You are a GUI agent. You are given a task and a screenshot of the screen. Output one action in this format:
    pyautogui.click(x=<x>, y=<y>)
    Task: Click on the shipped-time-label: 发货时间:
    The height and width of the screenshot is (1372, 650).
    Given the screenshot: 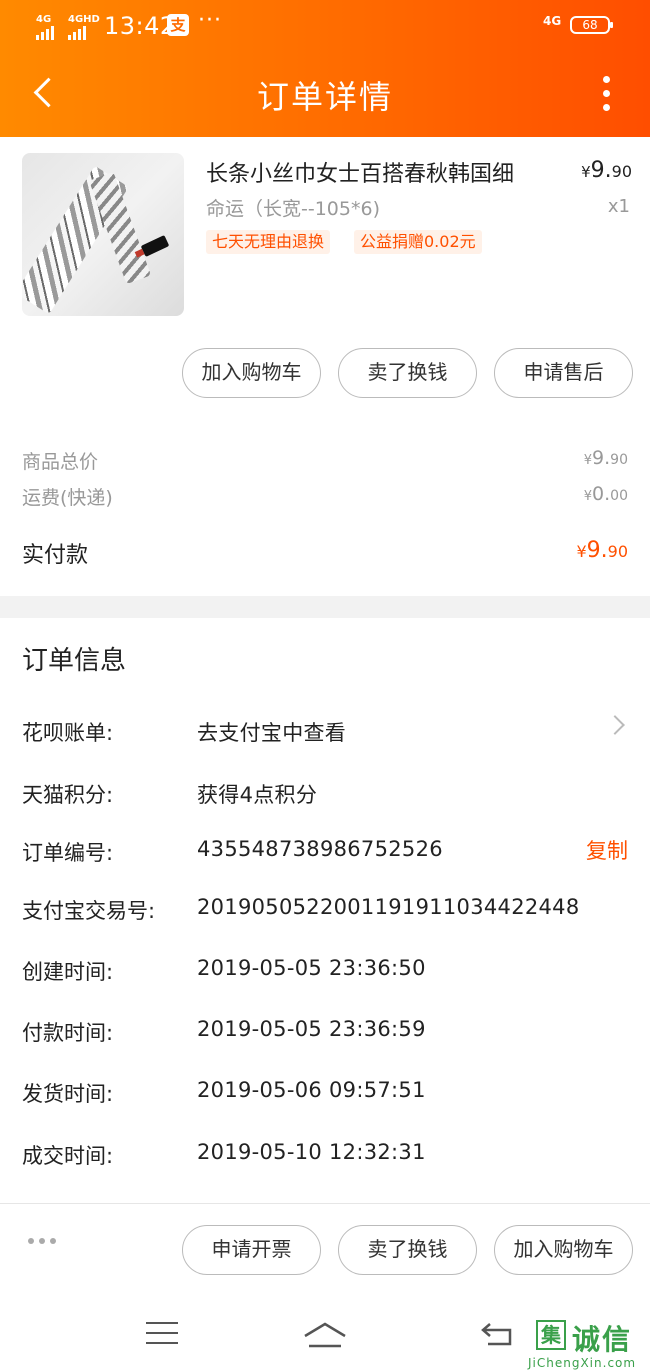 What is the action you would take?
    pyautogui.click(x=68, y=1094)
    